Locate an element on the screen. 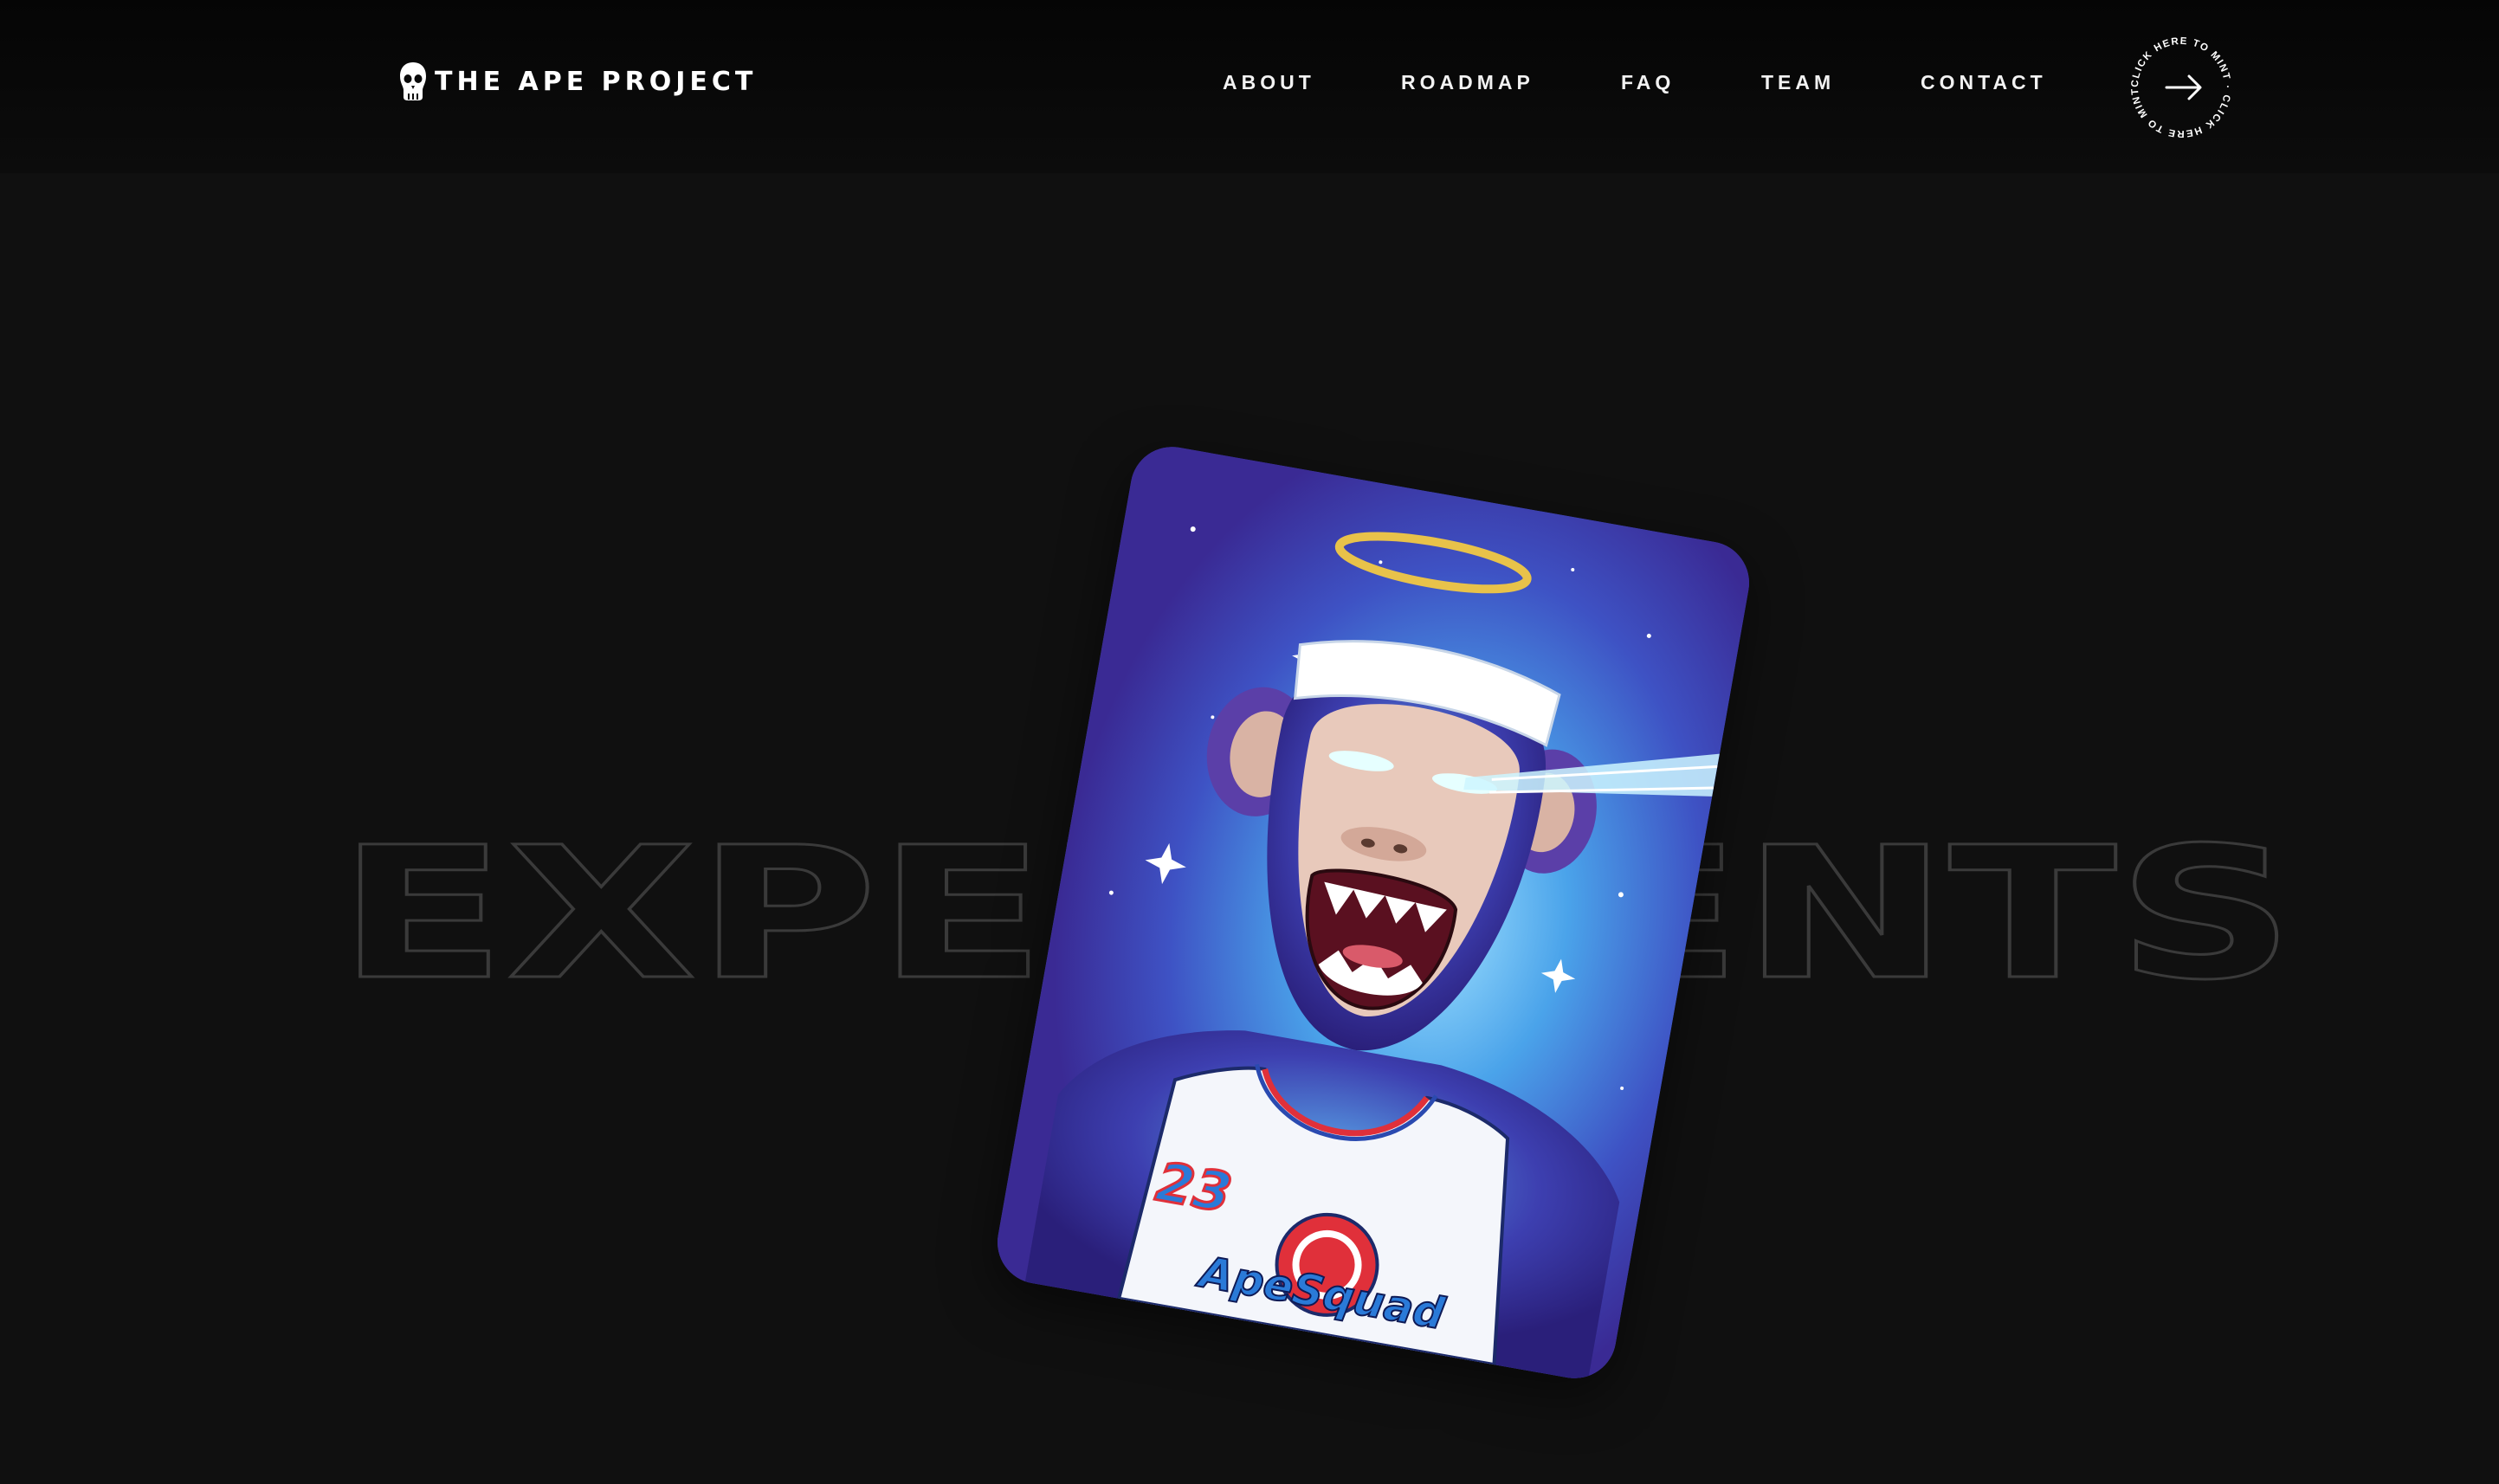  jersey-number: 23 is located at coordinates (1194, 1187).